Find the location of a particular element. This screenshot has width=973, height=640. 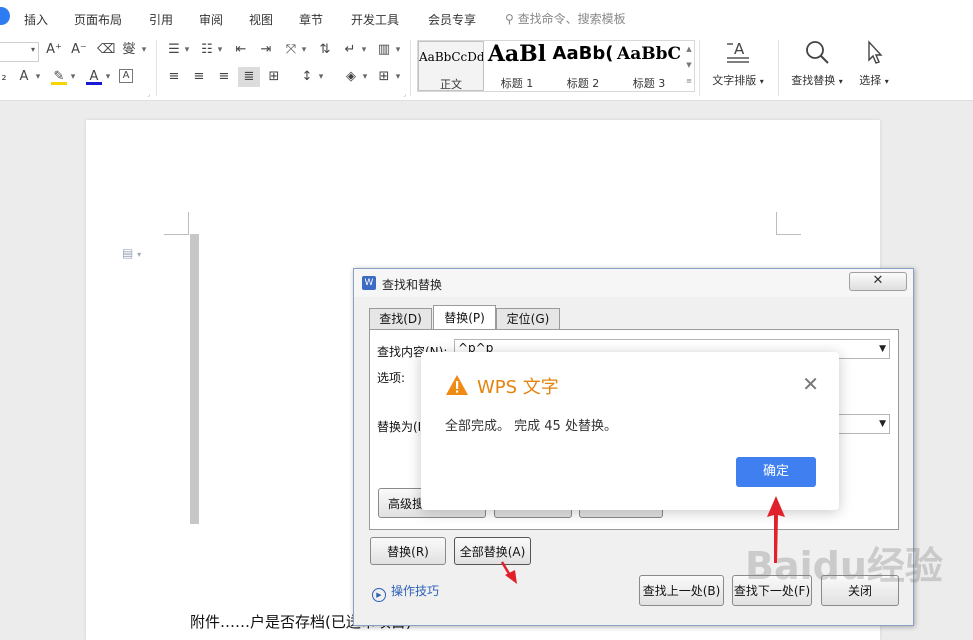

menu-developer: 开发工具 is located at coordinates (375, 19).